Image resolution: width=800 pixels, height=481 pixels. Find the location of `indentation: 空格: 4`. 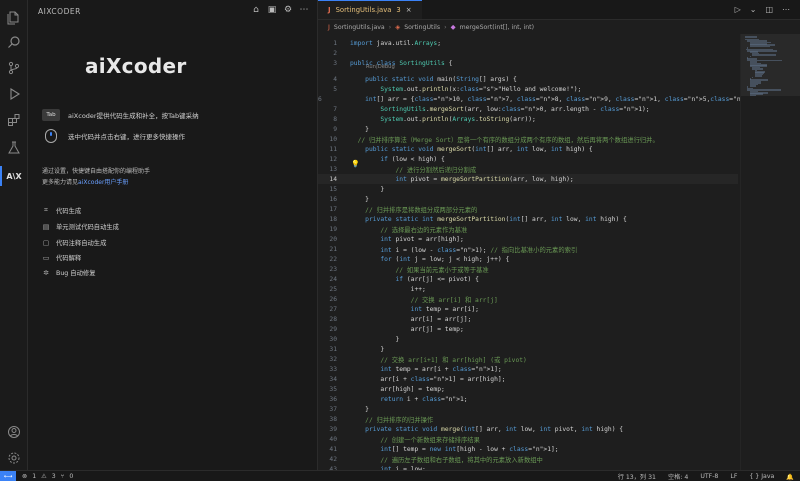

indentation: 空格: 4 is located at coordinates (678, 476).